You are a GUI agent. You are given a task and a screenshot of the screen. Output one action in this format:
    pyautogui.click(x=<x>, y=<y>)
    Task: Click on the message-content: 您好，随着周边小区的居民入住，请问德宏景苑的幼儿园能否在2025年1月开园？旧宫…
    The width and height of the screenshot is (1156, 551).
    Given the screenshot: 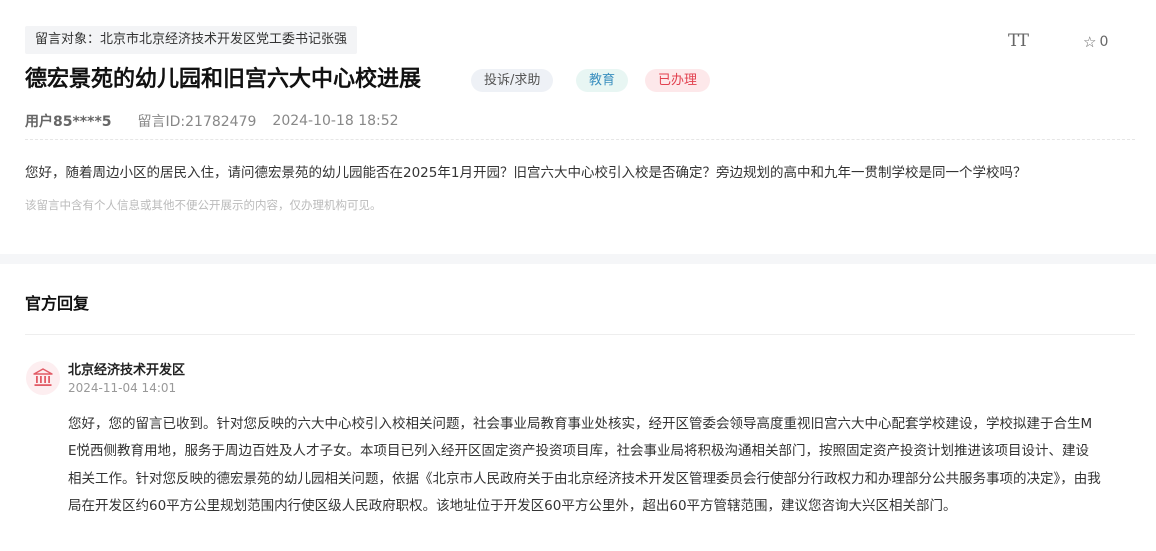 What is the action you would take?
    pyautogui.click(x=526, y=173)
    